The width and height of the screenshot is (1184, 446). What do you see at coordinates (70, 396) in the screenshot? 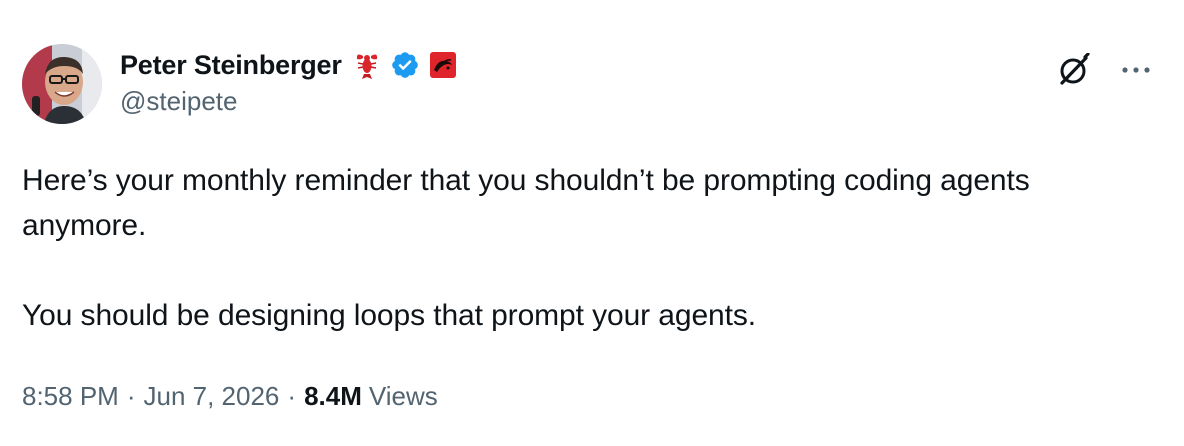
I see `tweet-time: 8:58 PM` at bounding box center [70, 396].